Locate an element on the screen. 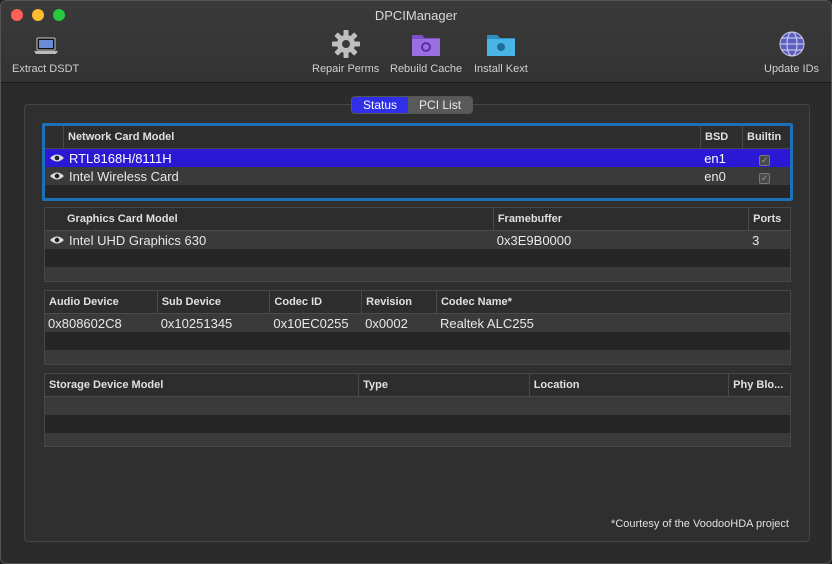  revision-cell: 0x0002 is located at coordinates (386, 323).